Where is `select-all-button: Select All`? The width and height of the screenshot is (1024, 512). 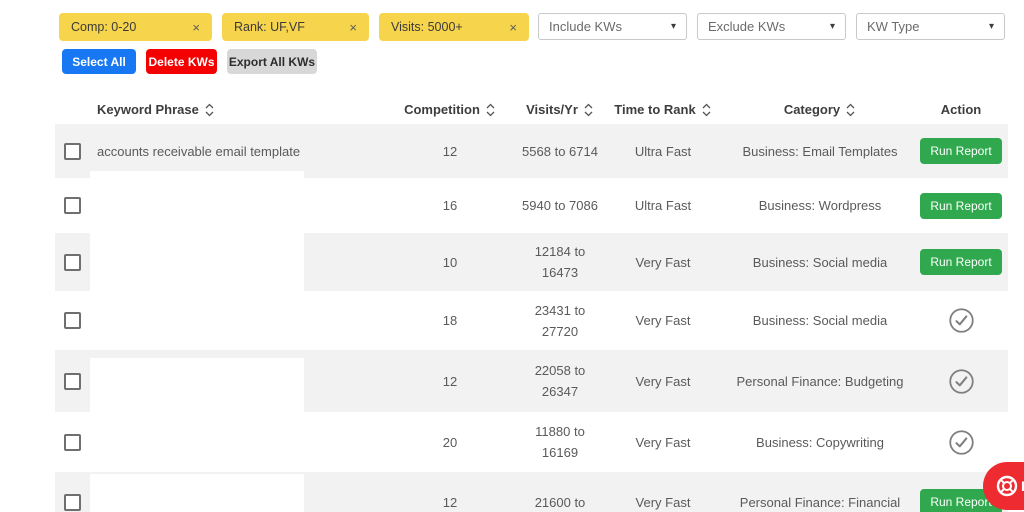 select-all-button: Select All is located at coordinates (99, 61).